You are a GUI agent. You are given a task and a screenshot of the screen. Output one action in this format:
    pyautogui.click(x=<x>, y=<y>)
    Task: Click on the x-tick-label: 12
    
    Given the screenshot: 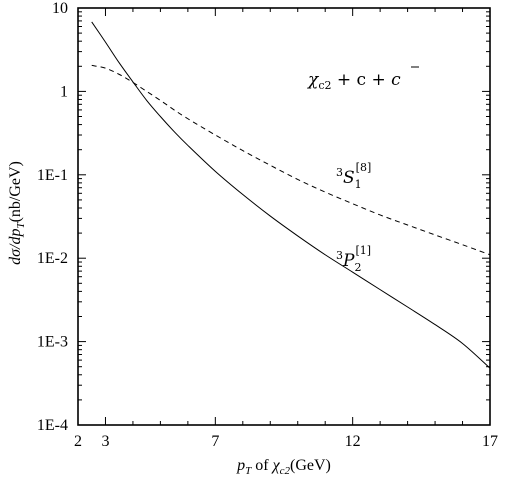 What is the action you would take?
    pyautogui.click(x=353, y=441)
    